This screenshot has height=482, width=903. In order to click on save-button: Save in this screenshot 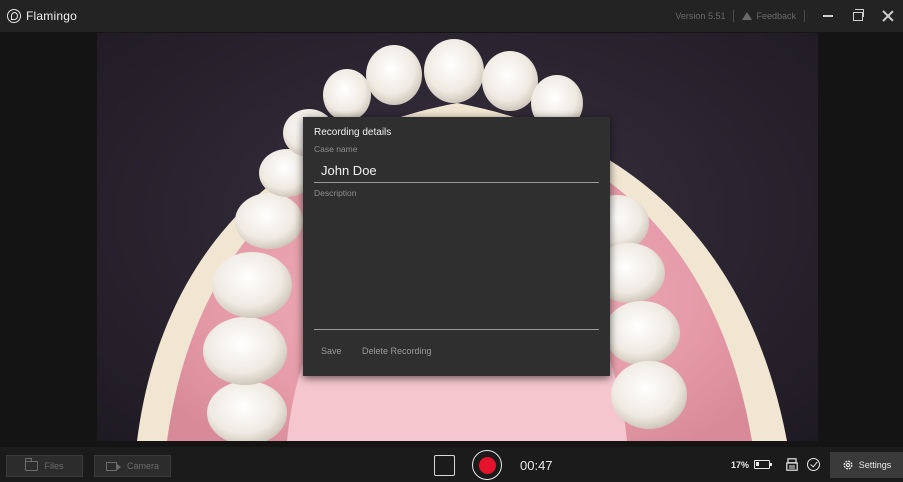, I will do `click(331, 351)`.